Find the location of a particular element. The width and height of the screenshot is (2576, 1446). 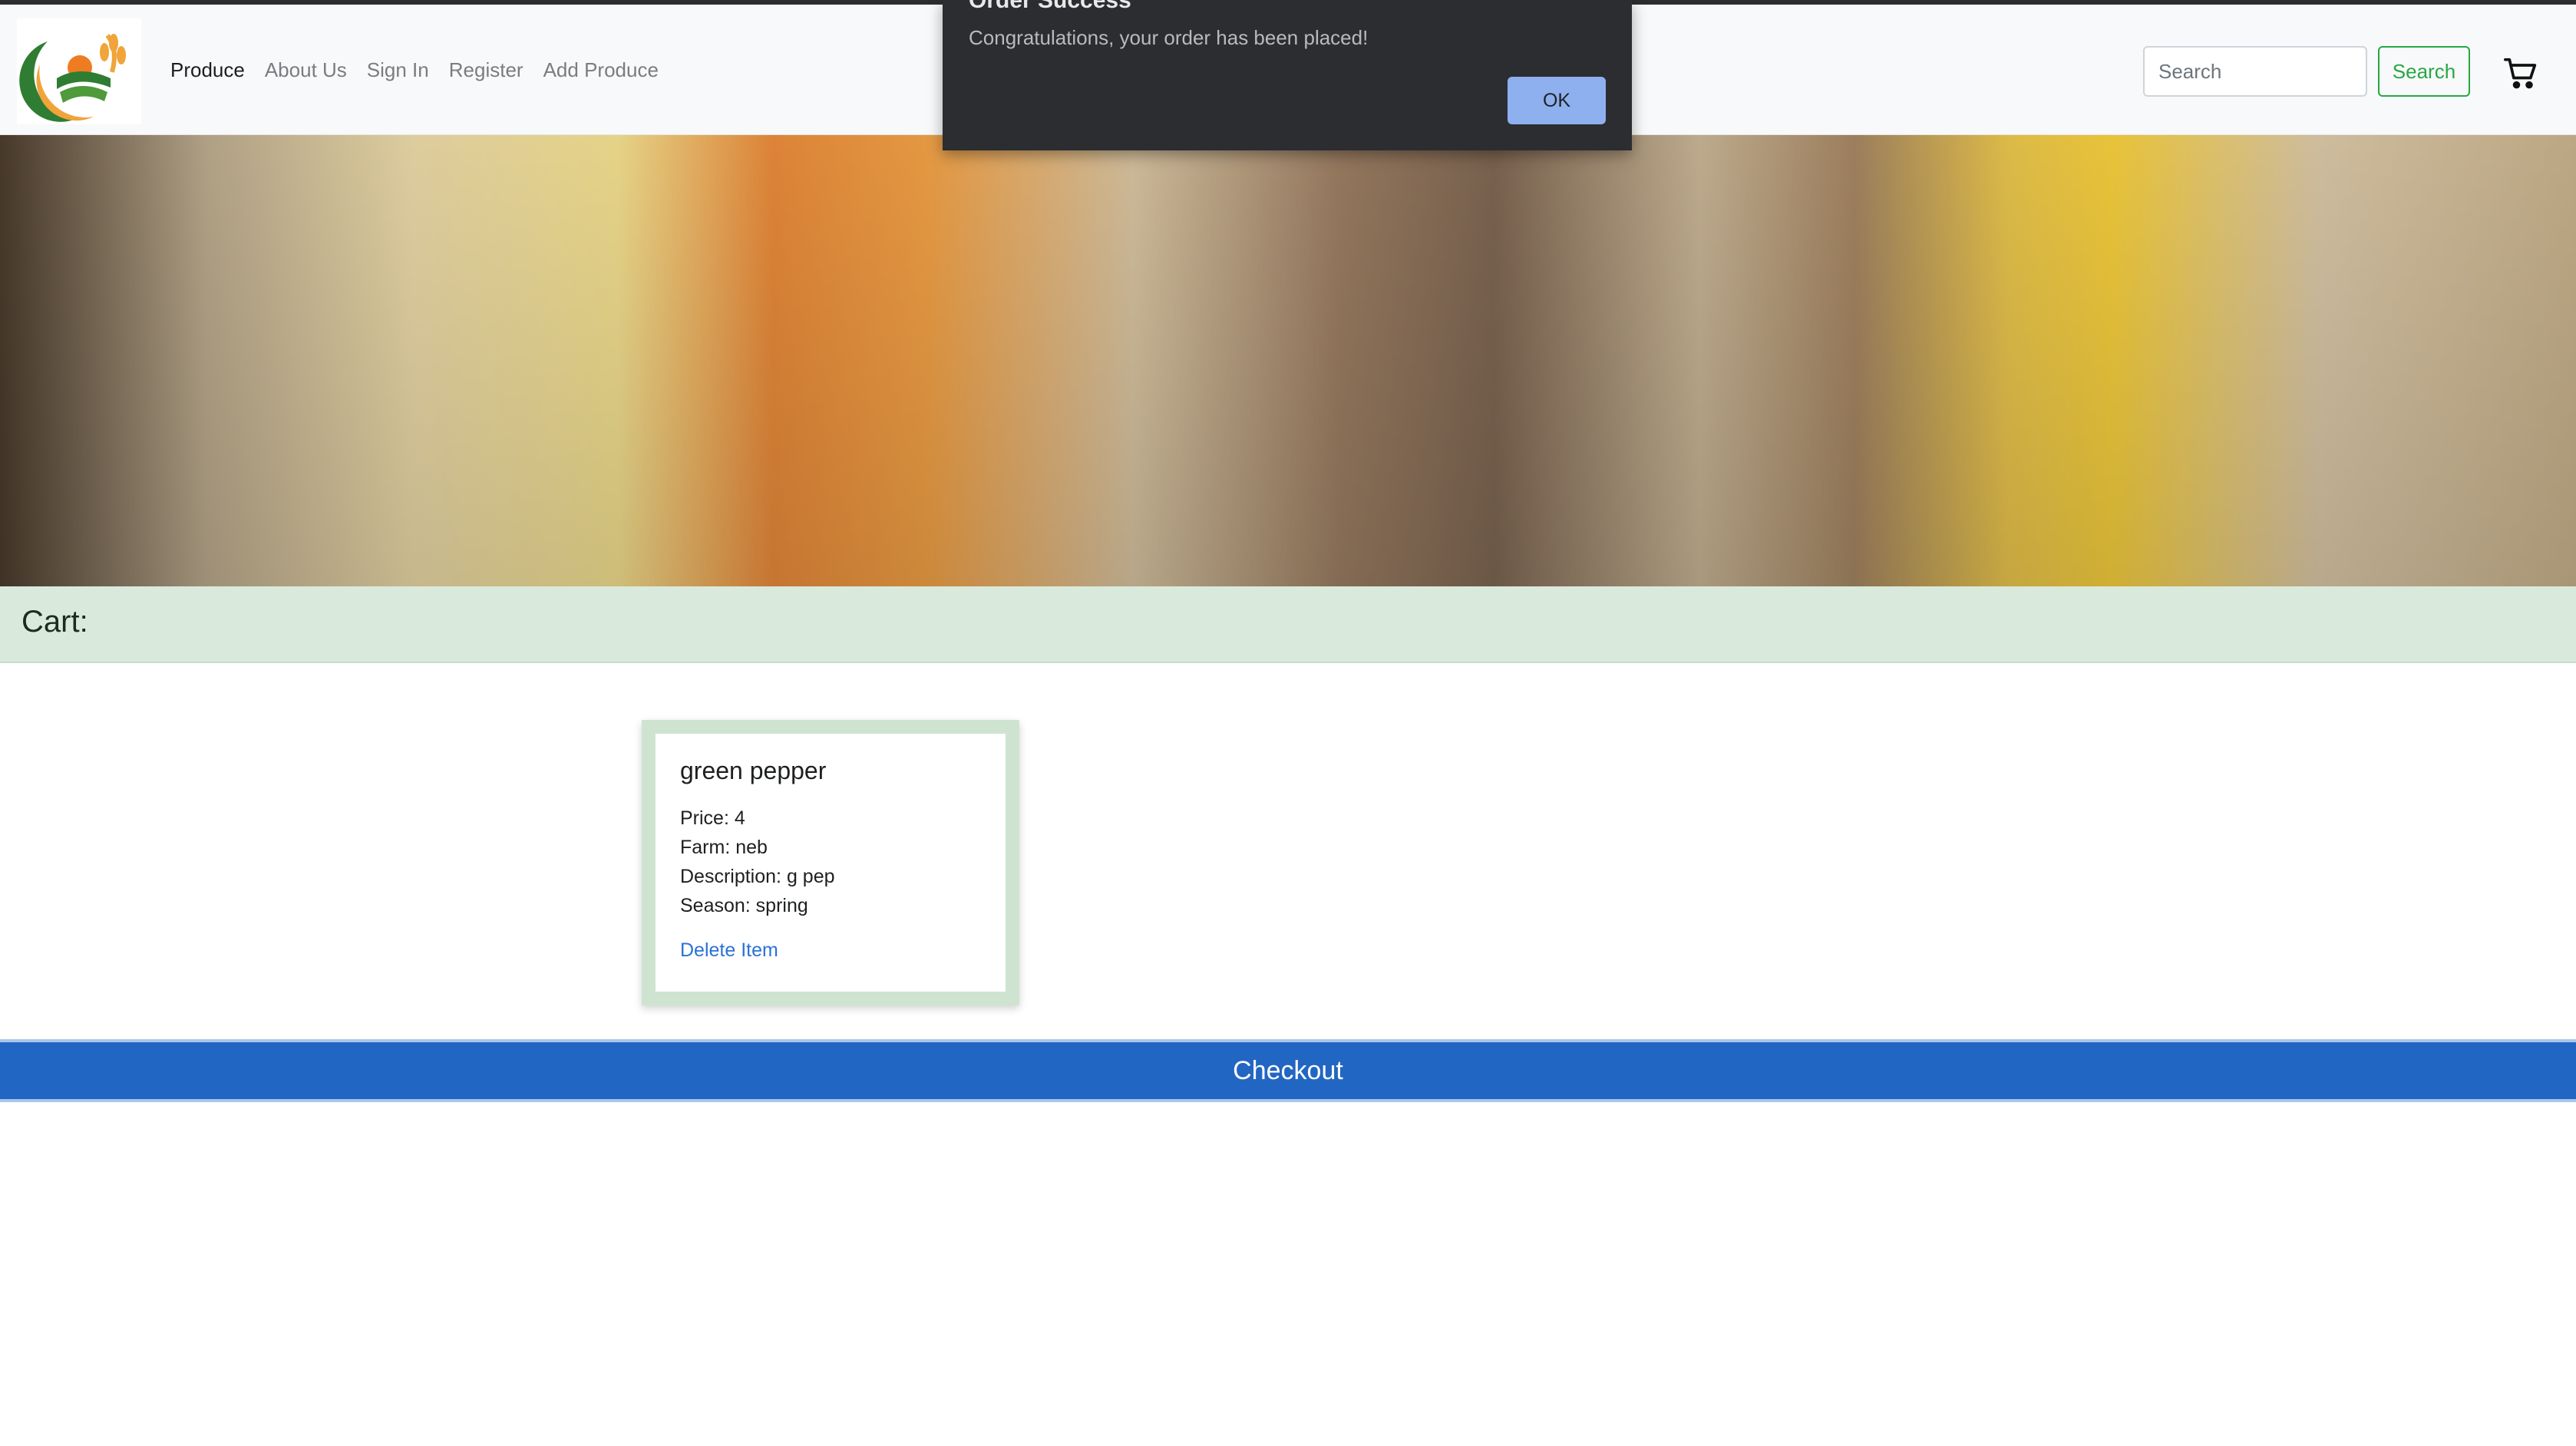

cart-header-bar: Cart: is located at coordinates (1288, 624).